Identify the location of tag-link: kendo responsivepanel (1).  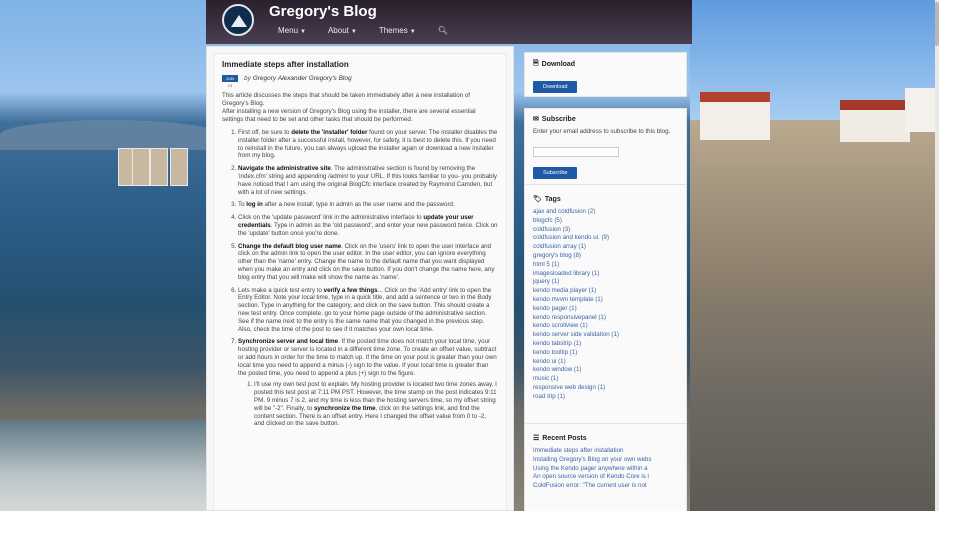
(605, 318).